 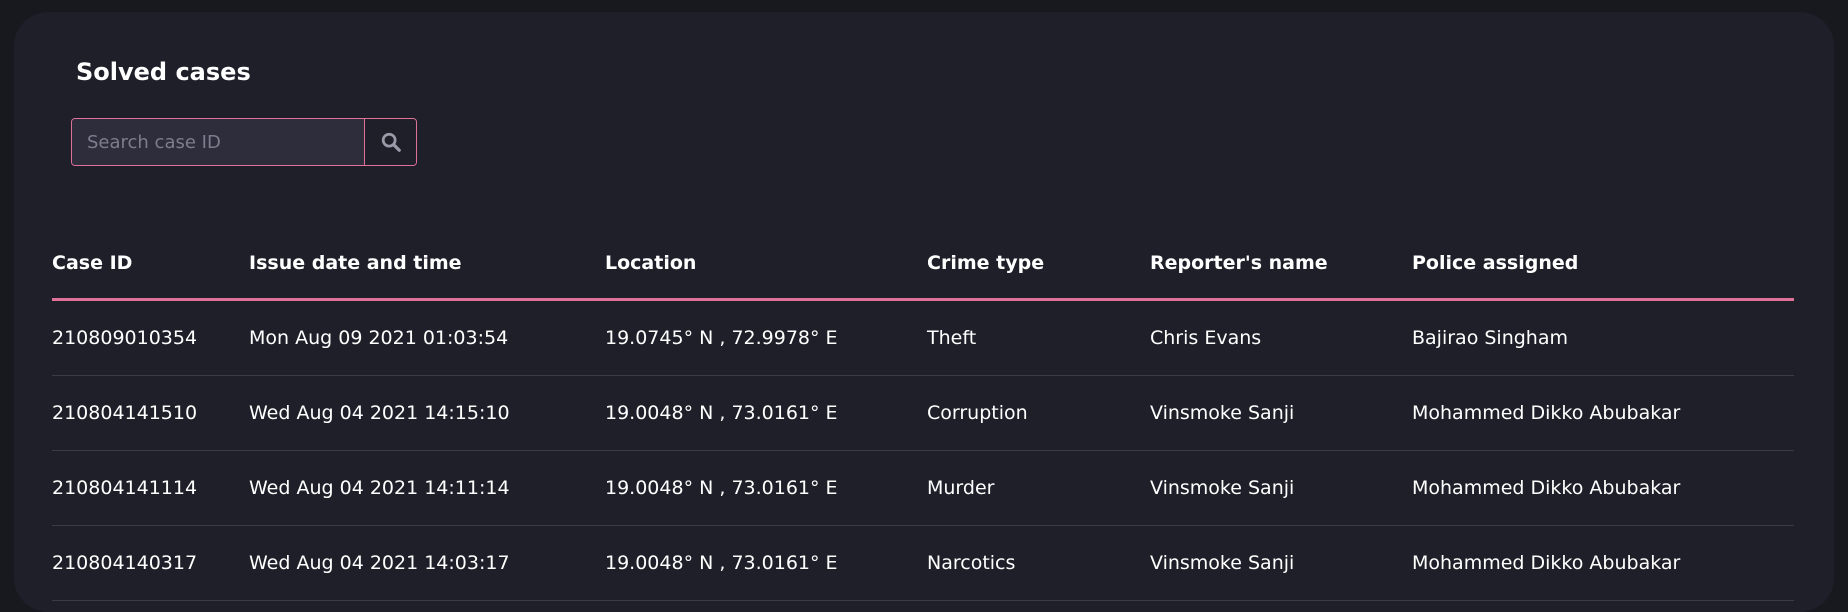 I want to click on panel-title: Solved cases, so click(x=163, y=72).